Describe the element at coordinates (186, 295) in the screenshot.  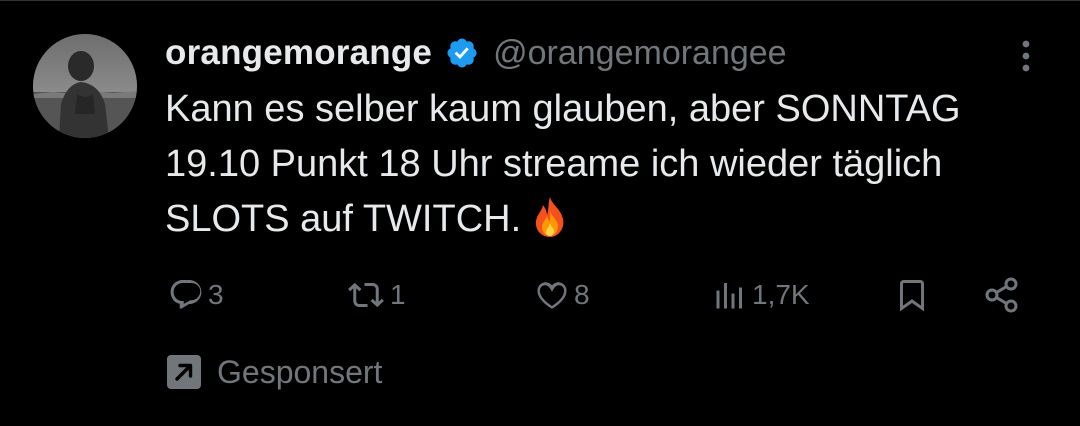
I see `reply-icon` at that location.